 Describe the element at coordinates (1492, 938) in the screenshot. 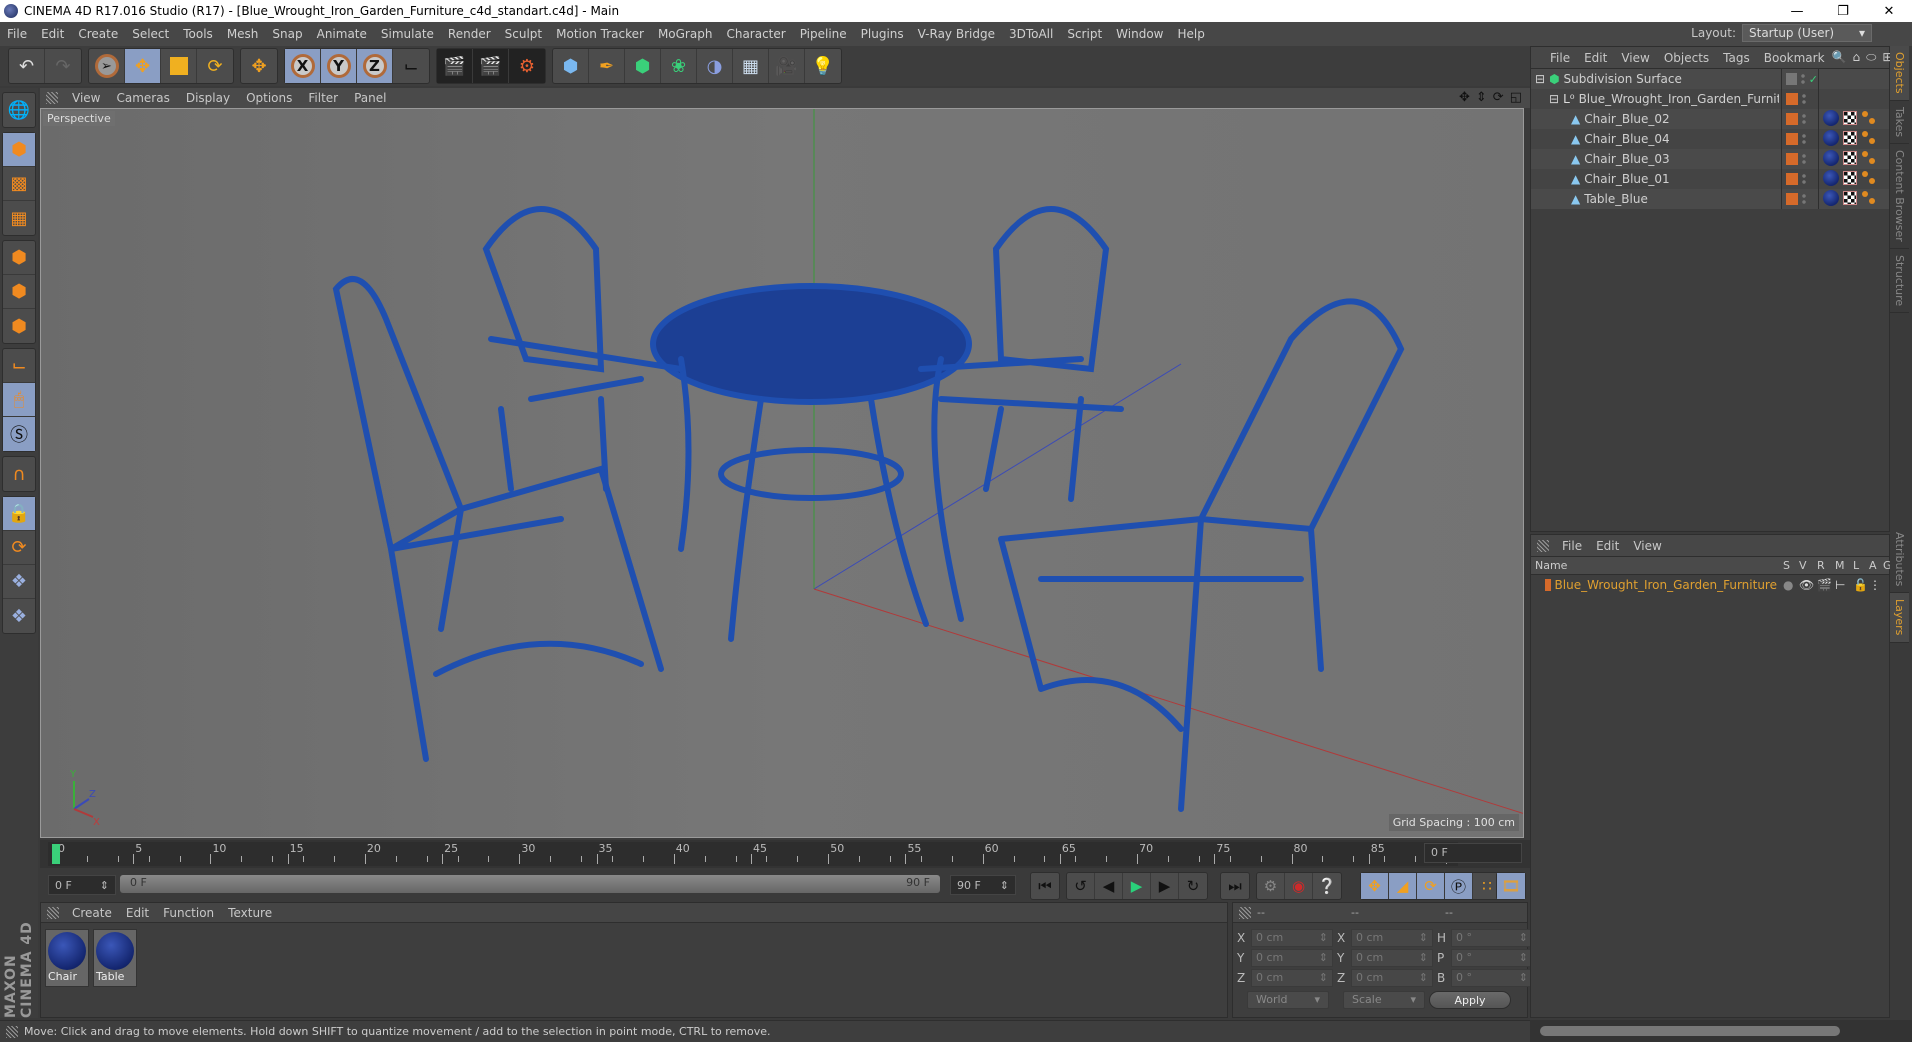

I see `rotation-h-field: 0 ° ⇕` at that location.